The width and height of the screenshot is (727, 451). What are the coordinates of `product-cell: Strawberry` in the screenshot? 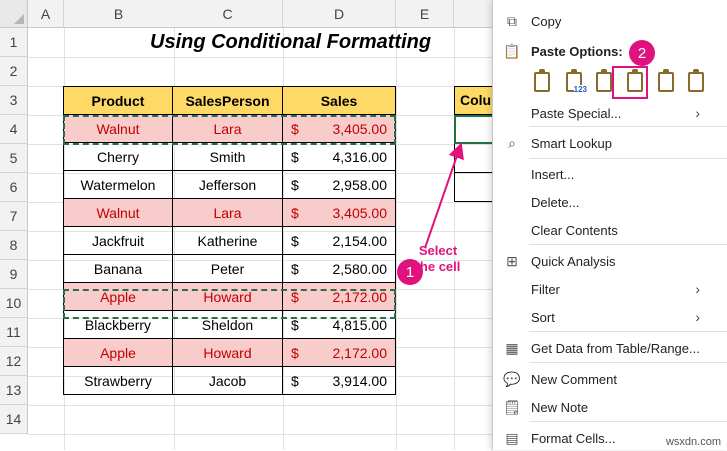 It's located at (118, 380).